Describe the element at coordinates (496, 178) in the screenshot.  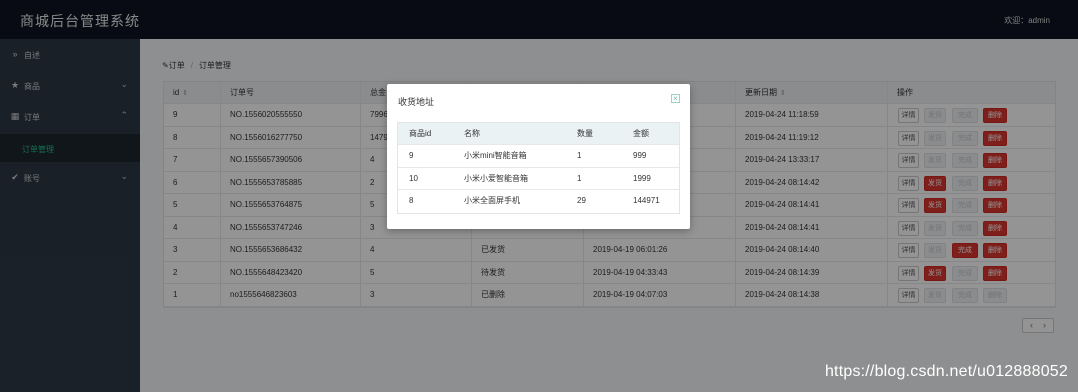
I see `cell-name: 小米小爱智能音箱` at that location.